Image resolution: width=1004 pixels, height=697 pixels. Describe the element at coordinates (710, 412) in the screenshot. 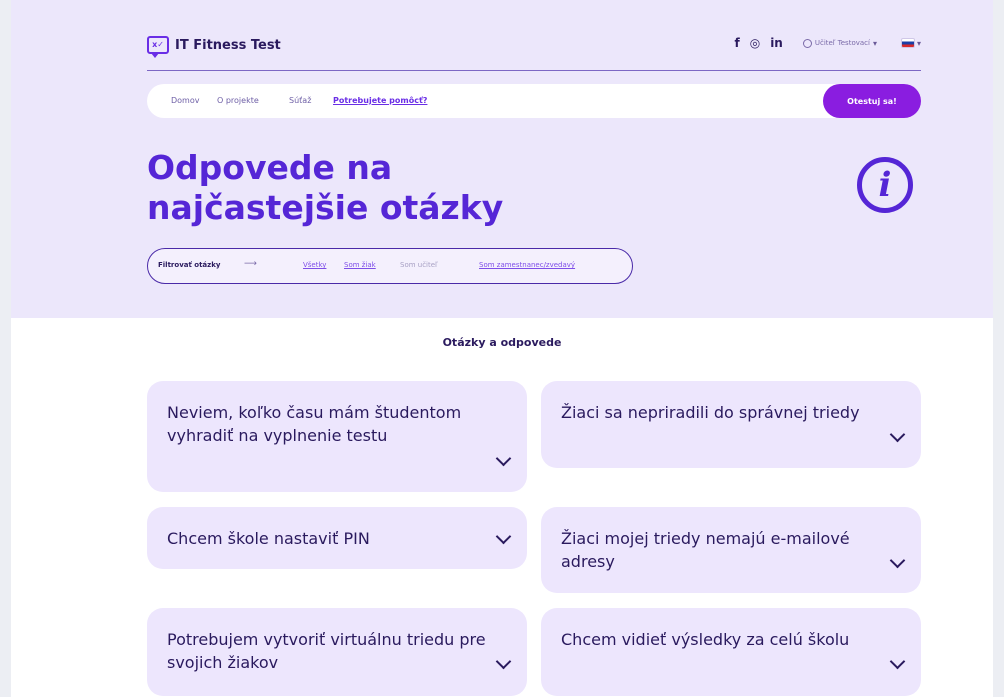

I see `faq-question: Žiaci sa nepriradili do správnej triedy` at that location.